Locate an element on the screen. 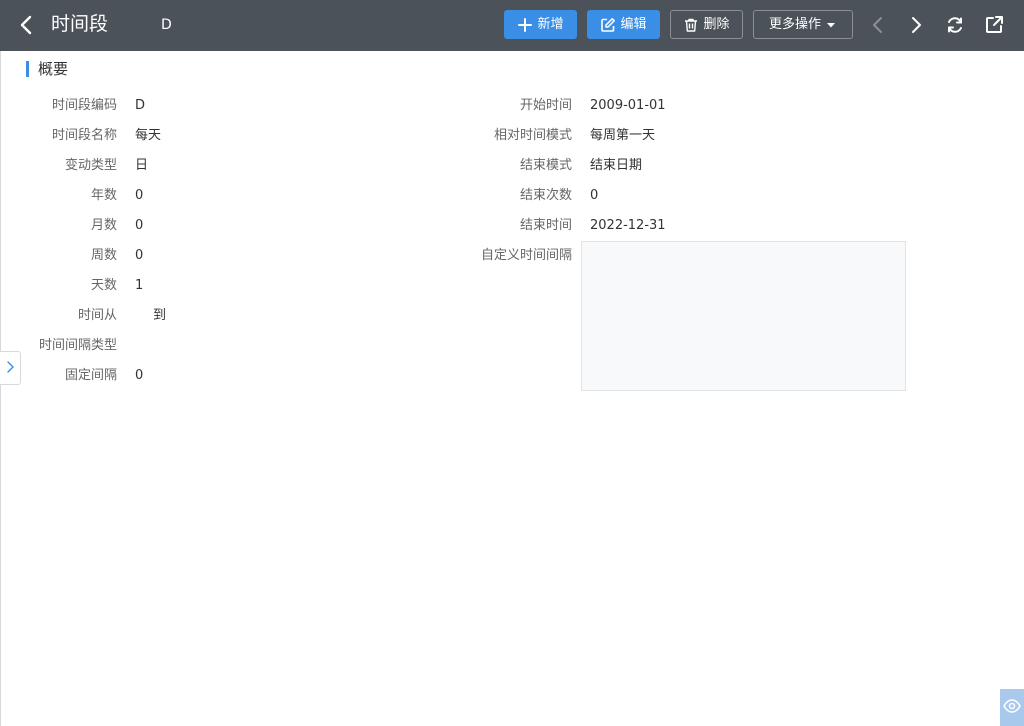  header-bar: 时间段 D 新增 编辑 删除 更多操作 is located at coordinates (512, 25).